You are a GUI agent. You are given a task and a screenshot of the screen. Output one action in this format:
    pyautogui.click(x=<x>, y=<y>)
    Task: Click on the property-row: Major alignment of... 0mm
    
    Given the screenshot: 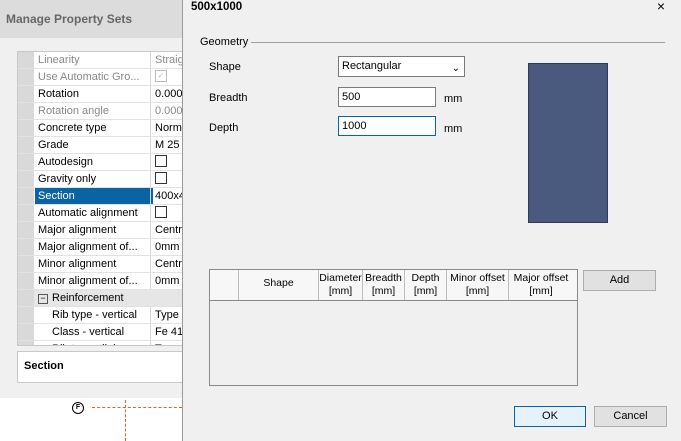 What is the action you would take?
    pyautogui.click(x=103, y=247)
    